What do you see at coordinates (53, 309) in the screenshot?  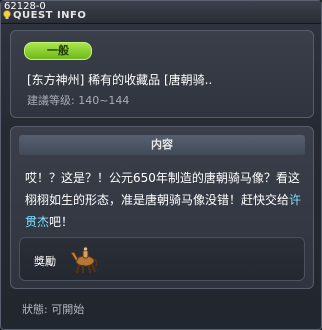 I see `quest-status: 狀態: 可開始` at bounding box center [53, 309].